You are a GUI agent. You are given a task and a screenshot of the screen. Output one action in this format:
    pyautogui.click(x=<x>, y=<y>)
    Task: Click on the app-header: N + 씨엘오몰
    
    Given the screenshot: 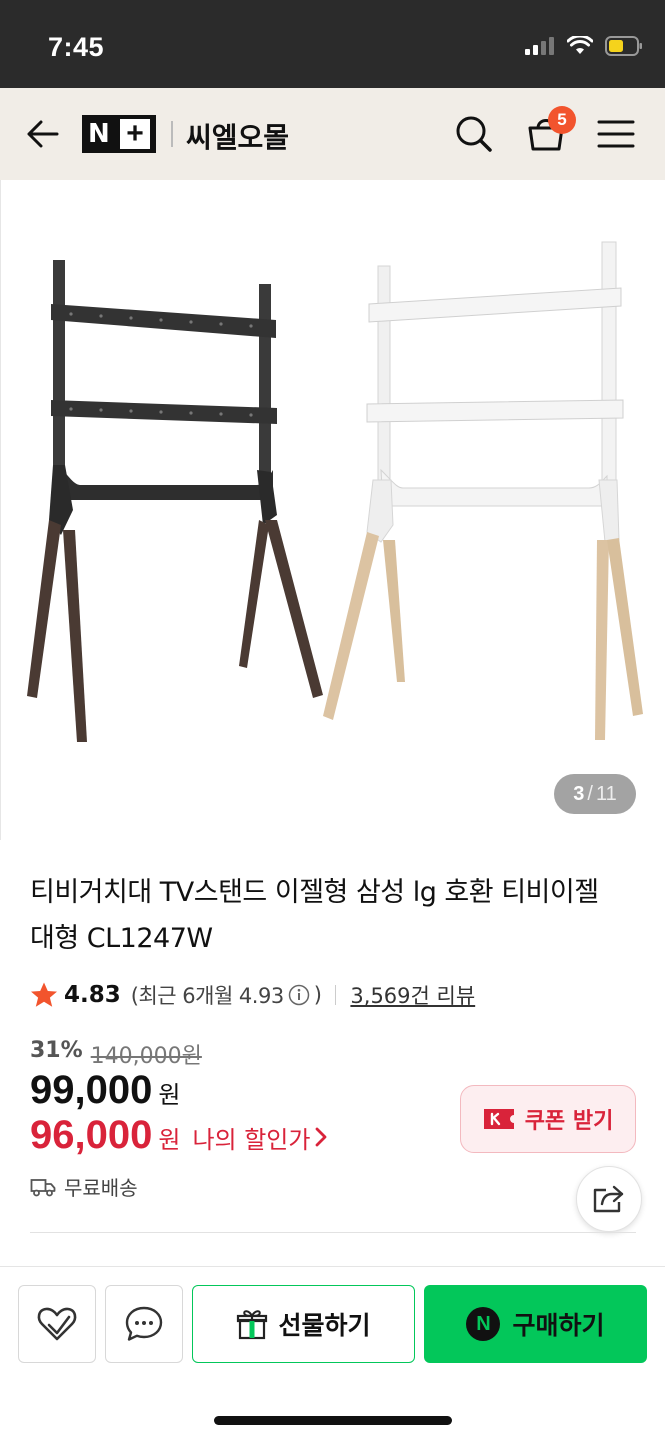 What is the action you would take?
    pyautogui.click(x=332, y=134)
    